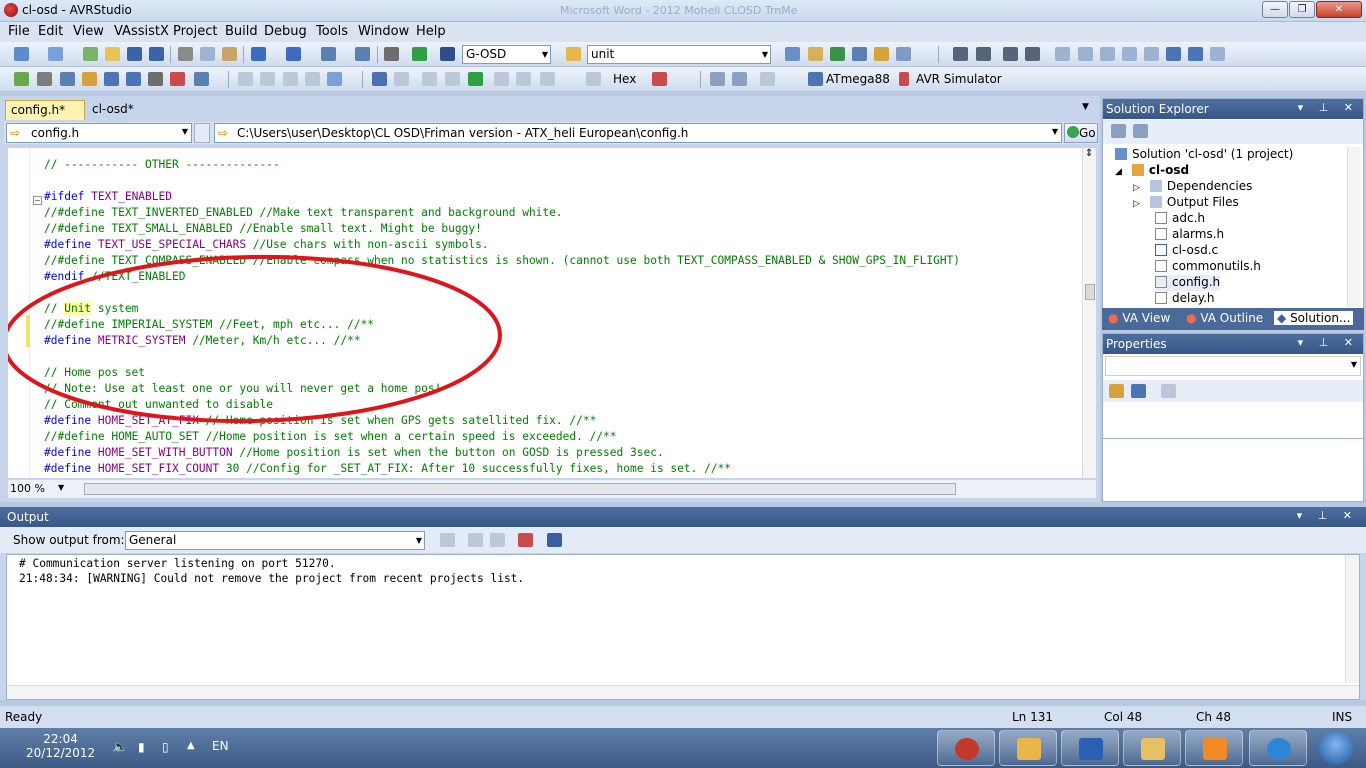 The image size is (1366, 768). What do you see at coordinates (258, 54) in the screenshot?
I see `undo-icon` at bounding box center [258, 54].